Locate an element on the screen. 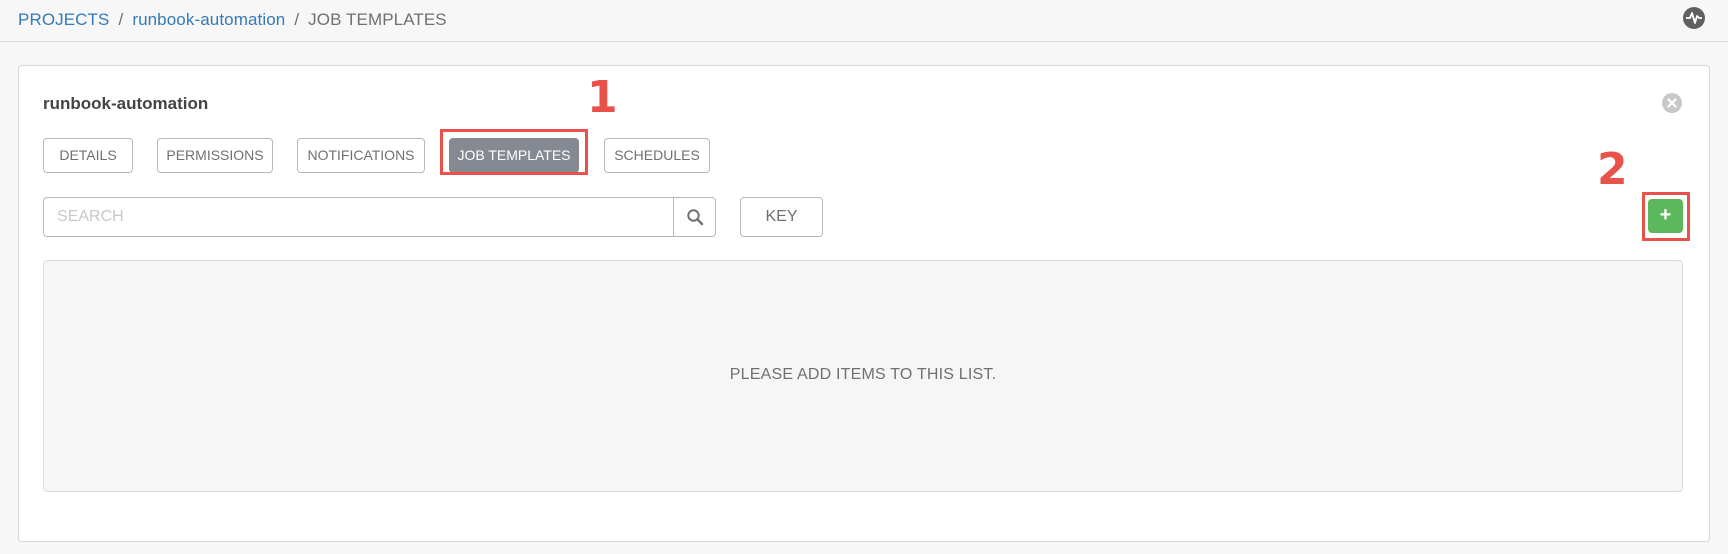  add-button: + is located at coordinates (1665, 216).